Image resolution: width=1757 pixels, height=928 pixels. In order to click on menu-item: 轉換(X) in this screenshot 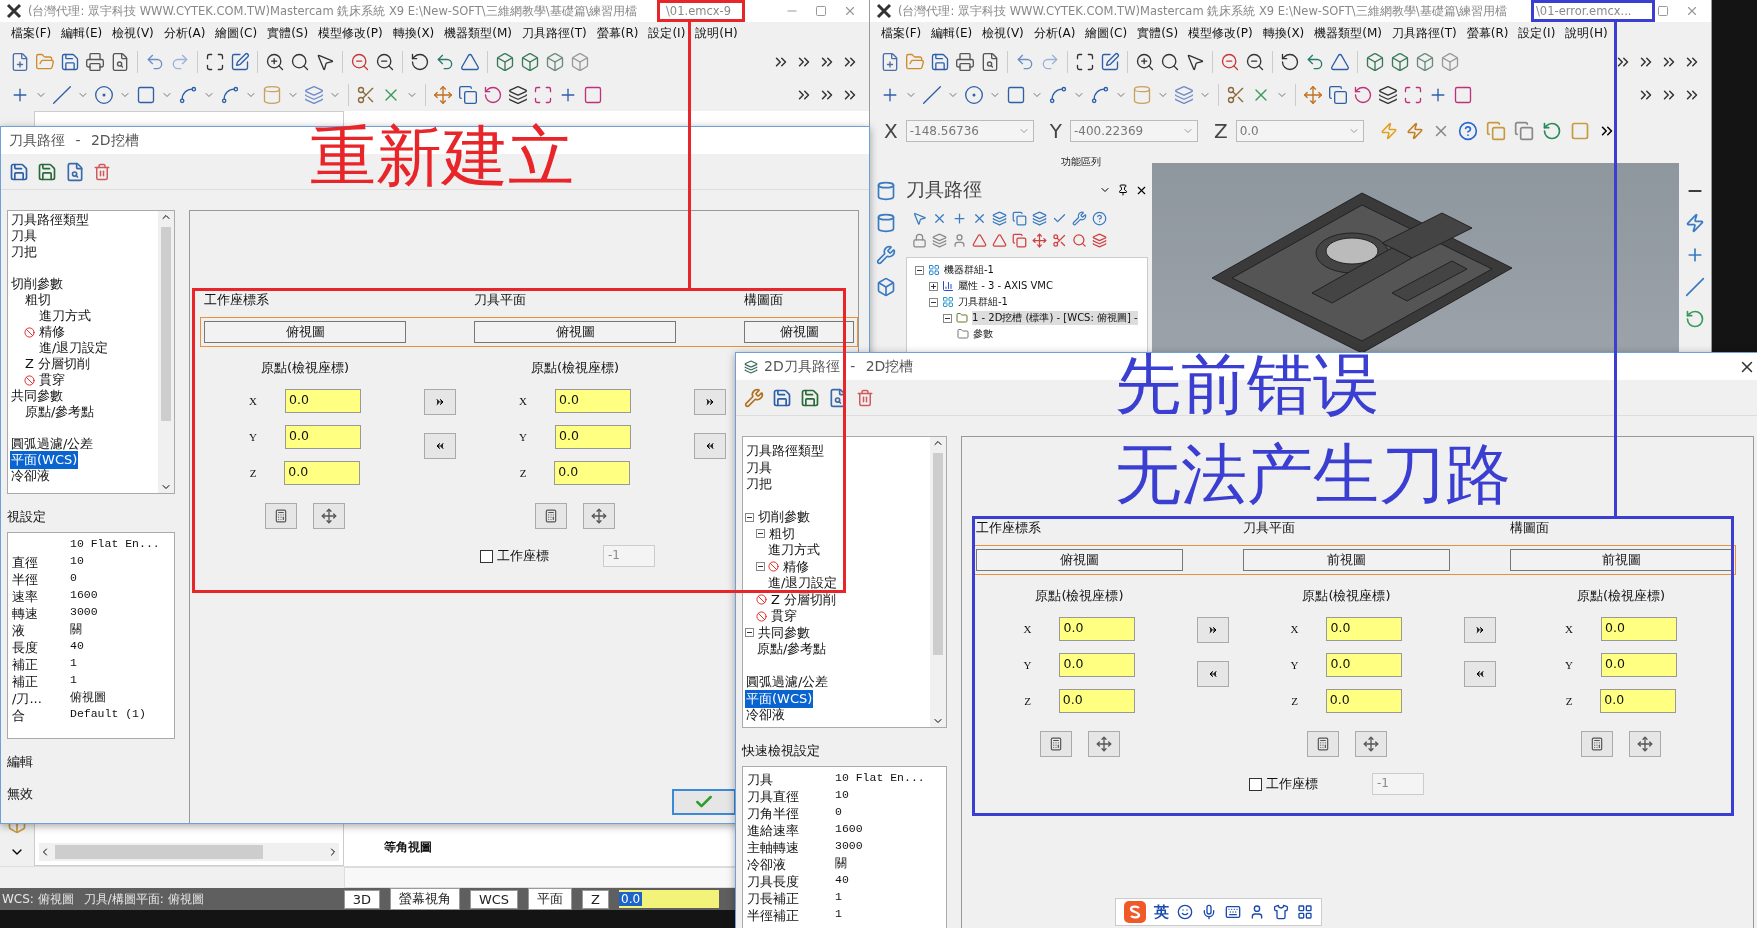, I will do `click(1283, 33)`.